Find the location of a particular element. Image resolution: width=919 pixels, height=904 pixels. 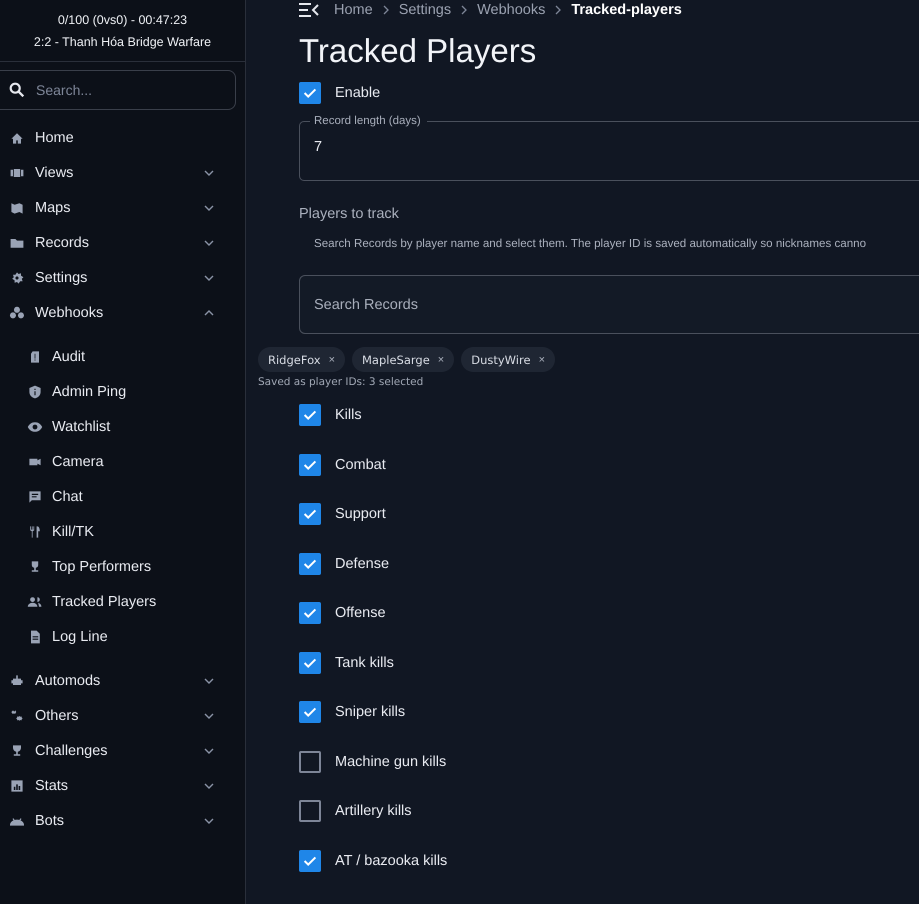

nav-subitem: Log Line is located at coordinates (122, 636).